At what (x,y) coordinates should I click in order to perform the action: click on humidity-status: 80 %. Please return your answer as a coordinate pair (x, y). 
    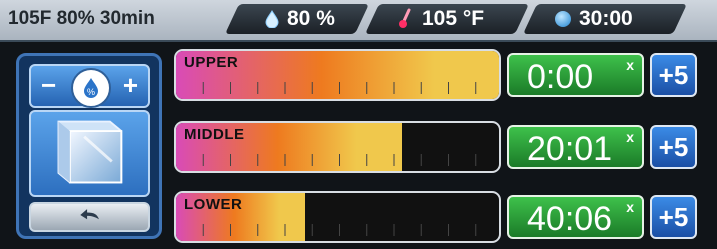
    Looking at the image, I should click on (300, 19).